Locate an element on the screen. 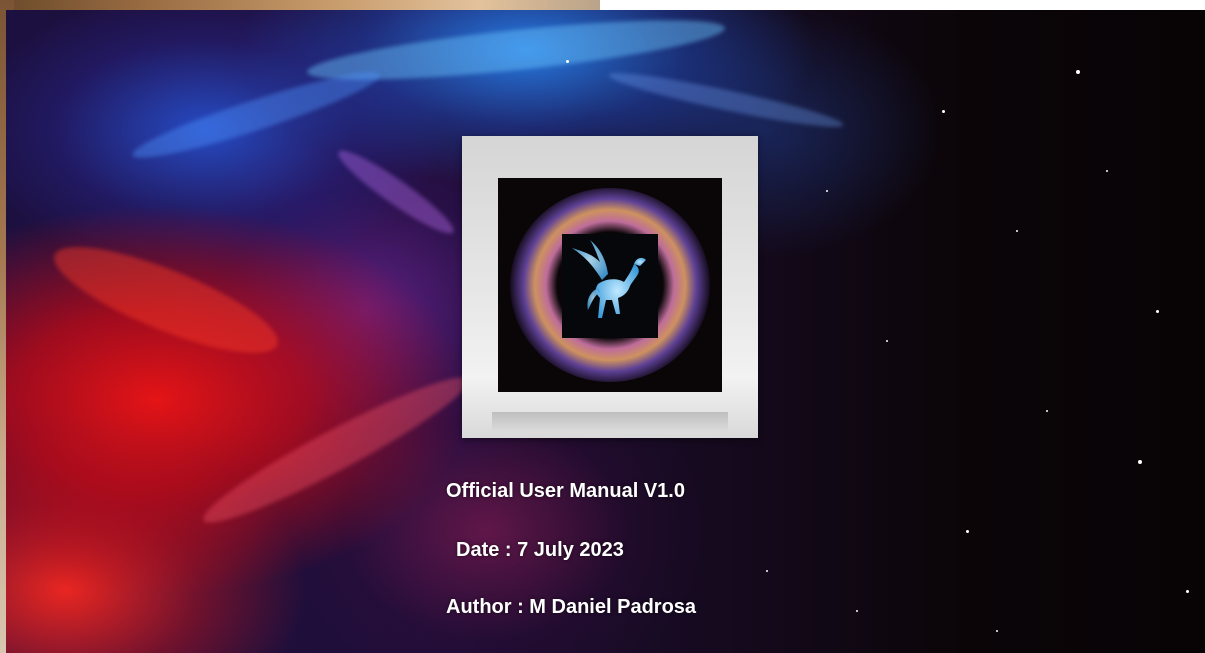 This screenshot has width=1205, height=653. emblem-image is located at coordinates (610, 285).